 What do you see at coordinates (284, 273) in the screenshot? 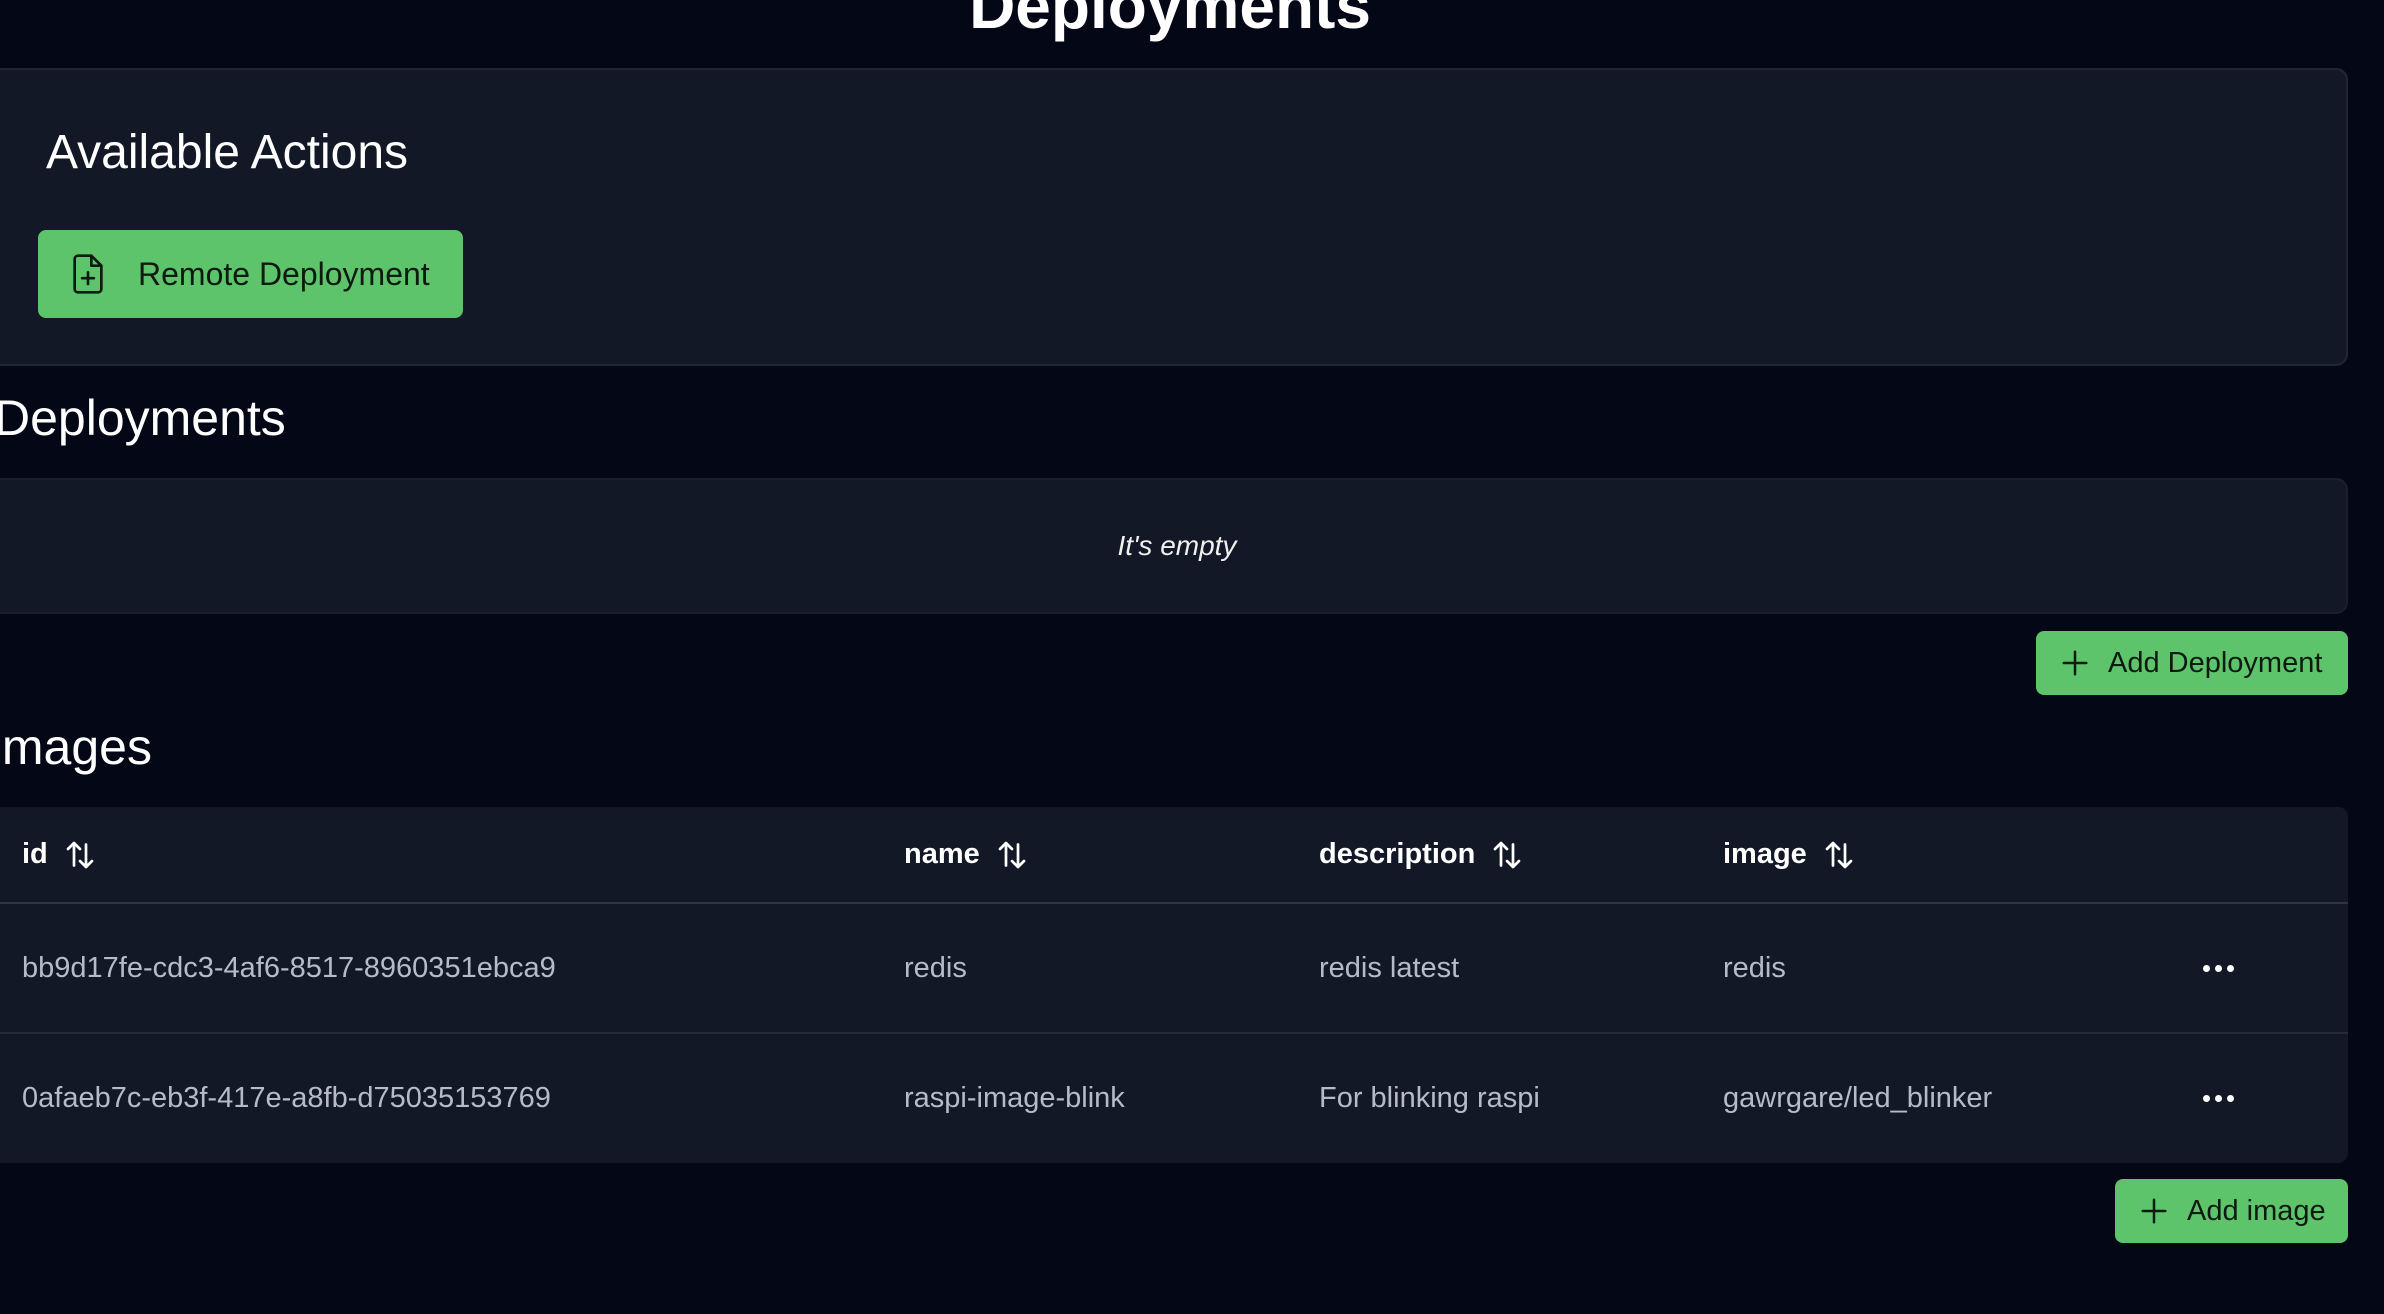
I see `remote-deployment-label: Remote Deployment` at bounding box center [284, 273].